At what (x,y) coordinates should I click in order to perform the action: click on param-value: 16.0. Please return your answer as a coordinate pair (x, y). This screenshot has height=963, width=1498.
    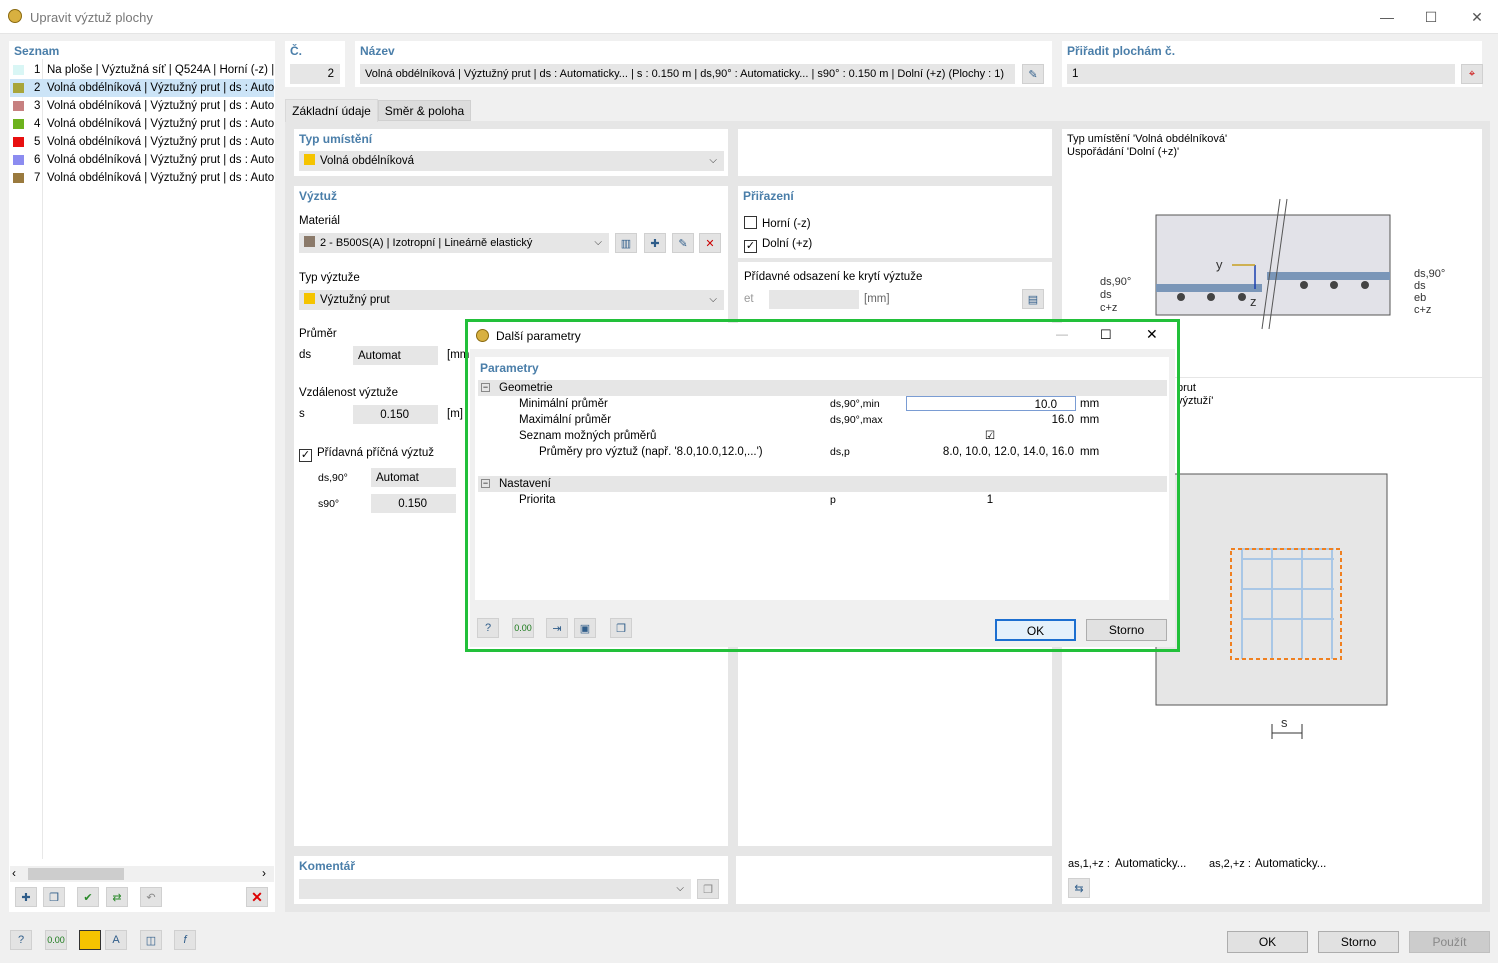
    Looking at the image, I should click on (991, 420).